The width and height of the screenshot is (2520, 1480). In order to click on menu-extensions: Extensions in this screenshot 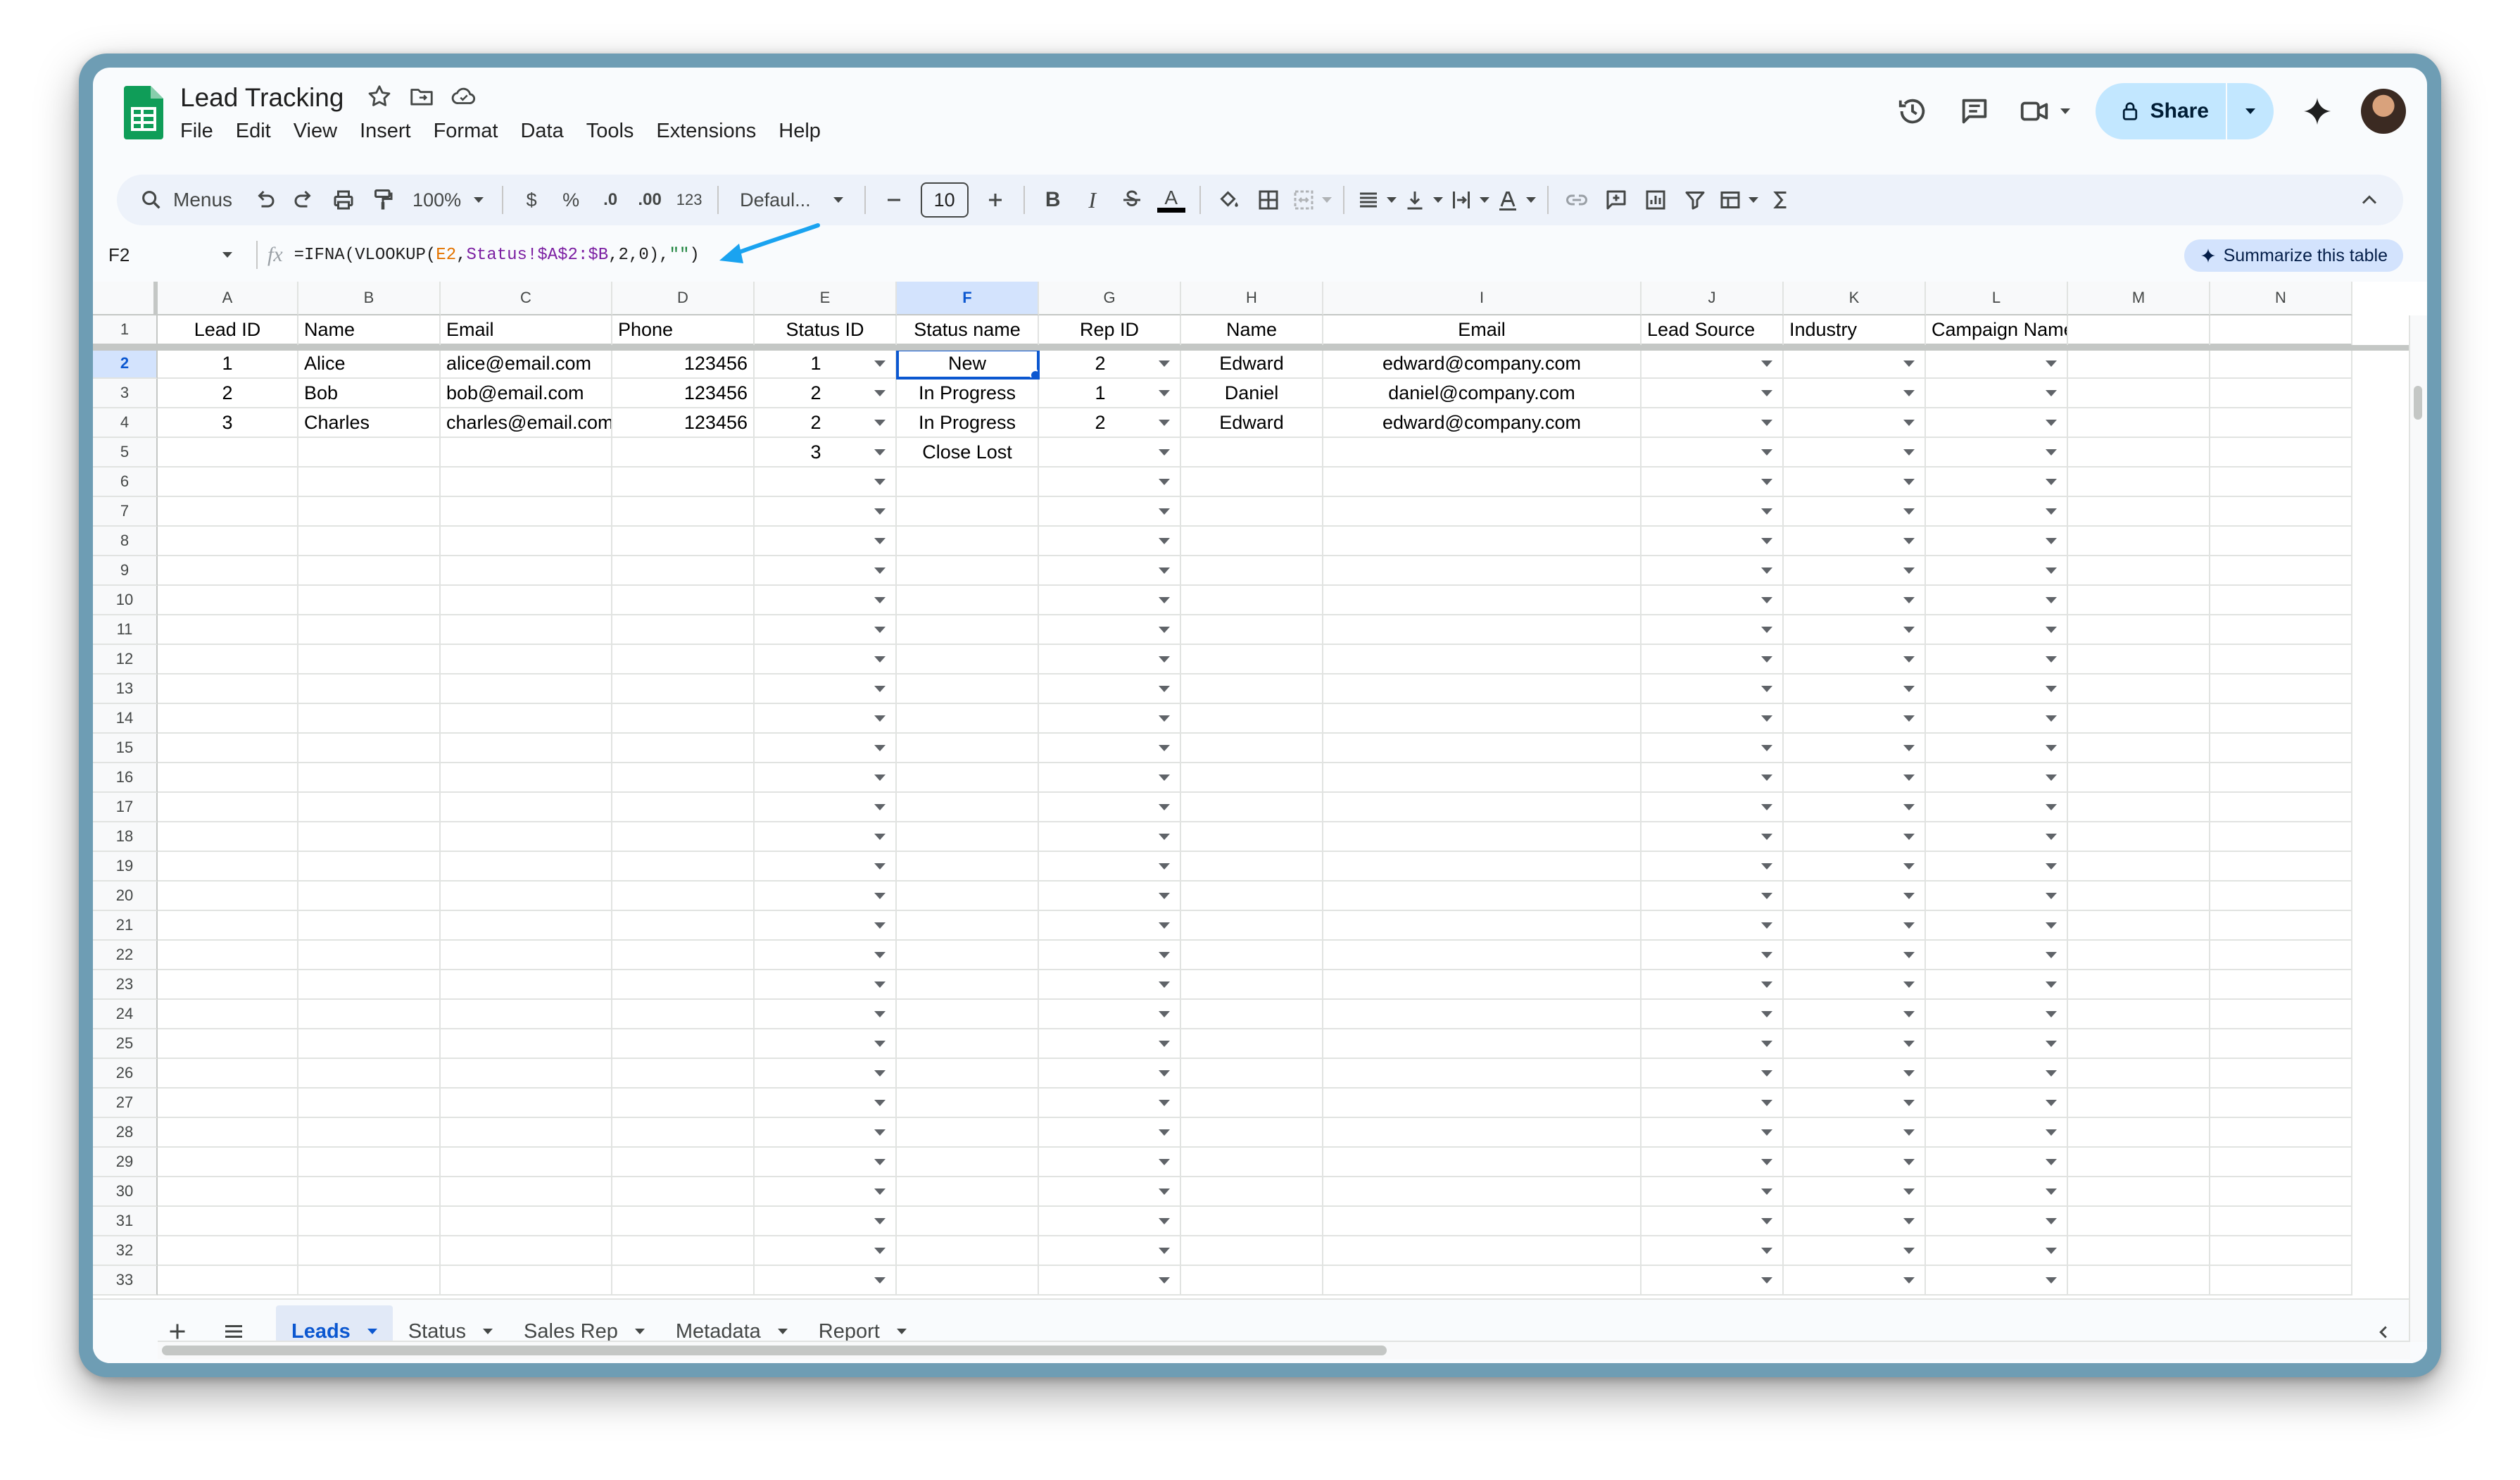, I will do `click(706, 131)`.